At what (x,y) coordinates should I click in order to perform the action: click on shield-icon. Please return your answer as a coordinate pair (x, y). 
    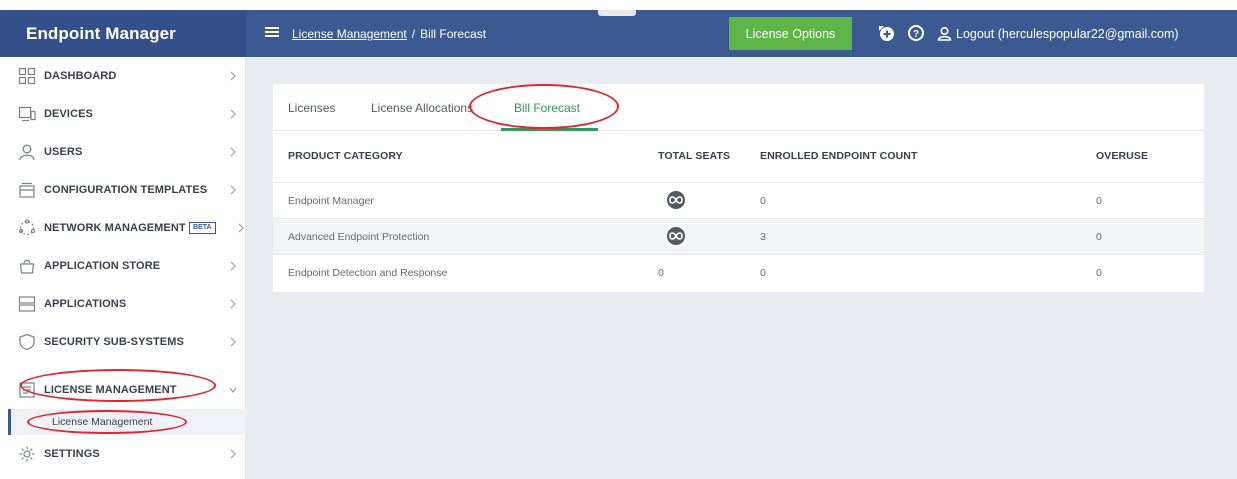
    Looking at the image, I should click on (27, 342).